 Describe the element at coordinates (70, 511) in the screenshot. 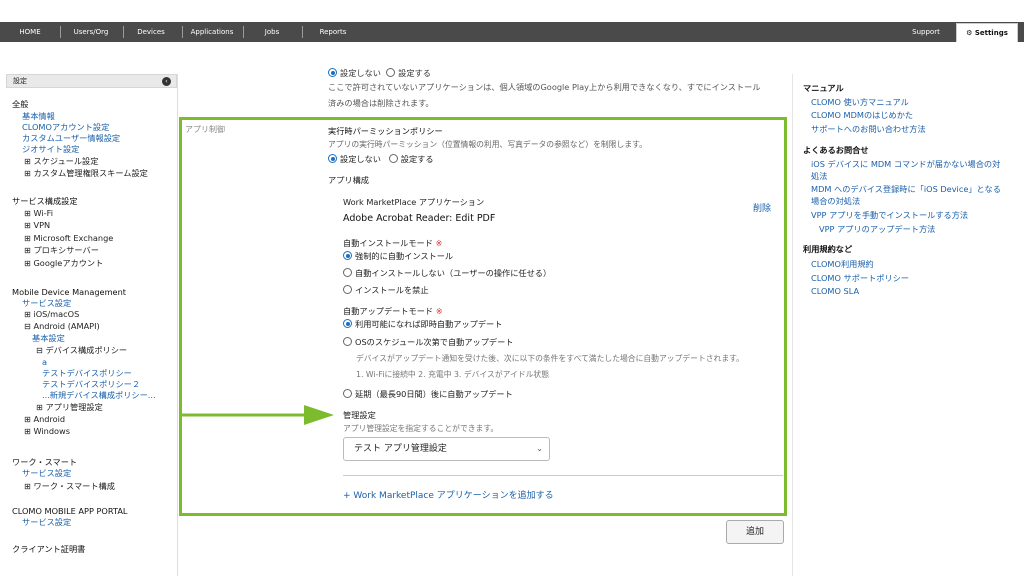

I see `sidebar-section-heading: CLOMO MOBILE APP PORTAL` at that location.